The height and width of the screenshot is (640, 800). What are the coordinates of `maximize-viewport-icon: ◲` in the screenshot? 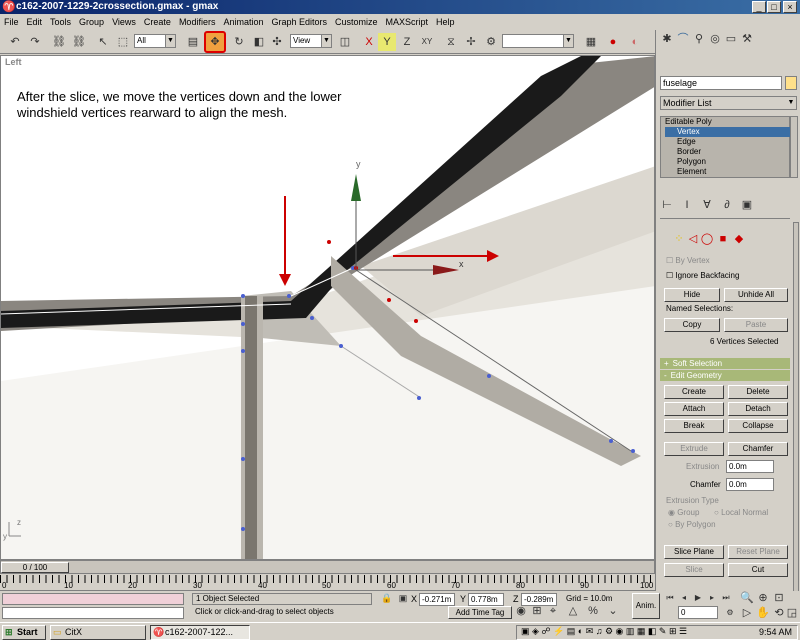 It's located at (792, 613).